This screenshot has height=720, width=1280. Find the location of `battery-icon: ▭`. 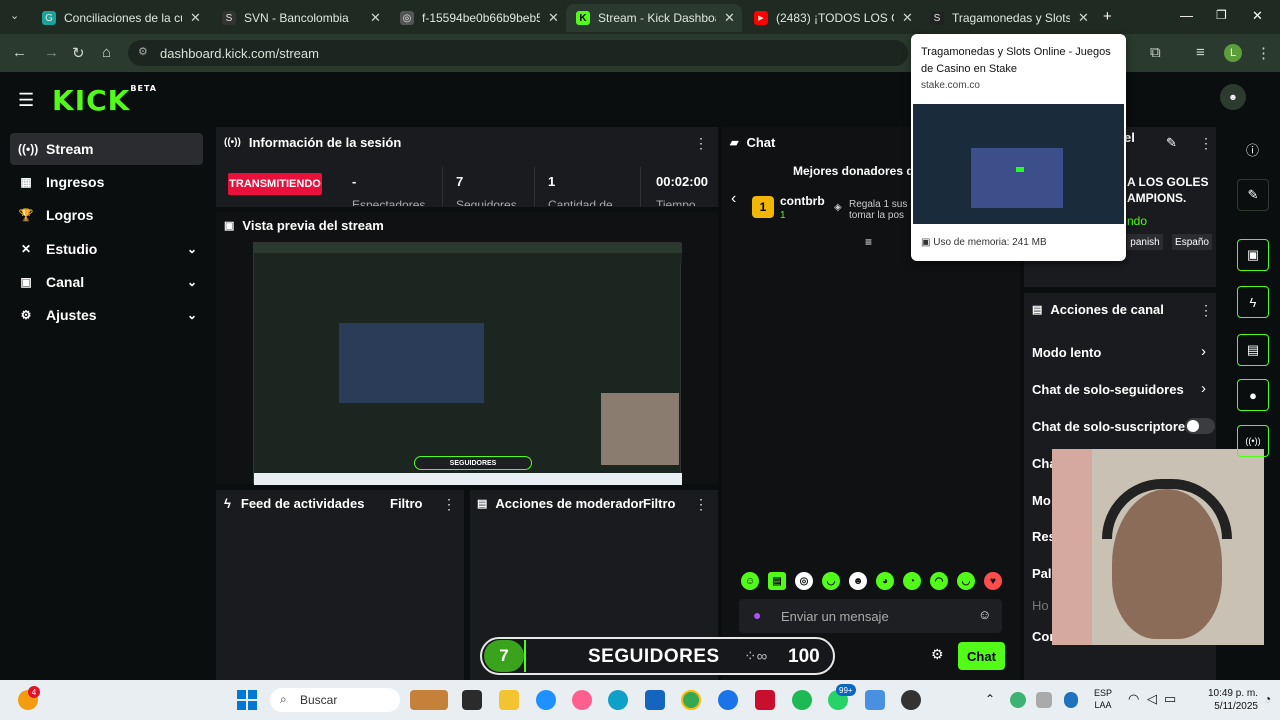

battery-icon: ▭ is located at coordinates (1170, 699).